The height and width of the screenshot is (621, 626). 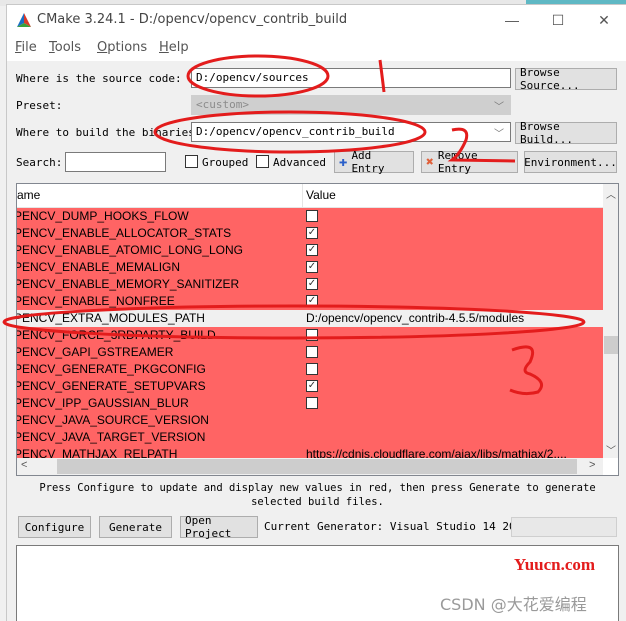 What do you see at coordinates (28, 195) in the screenshot?
I see `column-header-name: ame` at bounding box center [28, 195].